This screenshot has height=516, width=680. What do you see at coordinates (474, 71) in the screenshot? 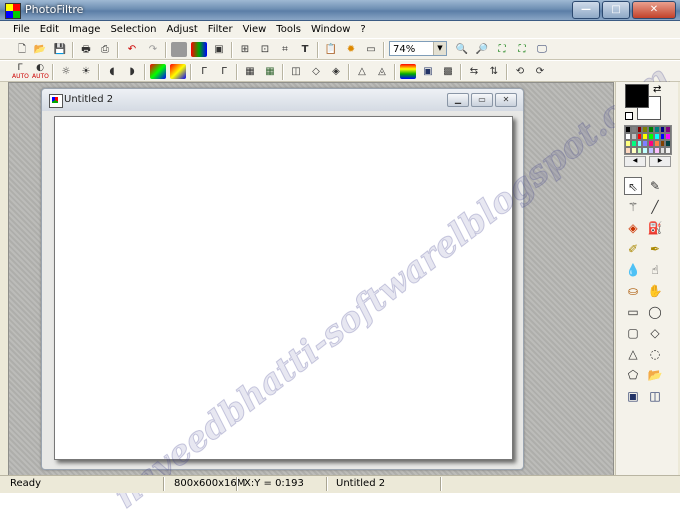
I see `flip-h-icon: ⇆` at bounding box center [474, 71].